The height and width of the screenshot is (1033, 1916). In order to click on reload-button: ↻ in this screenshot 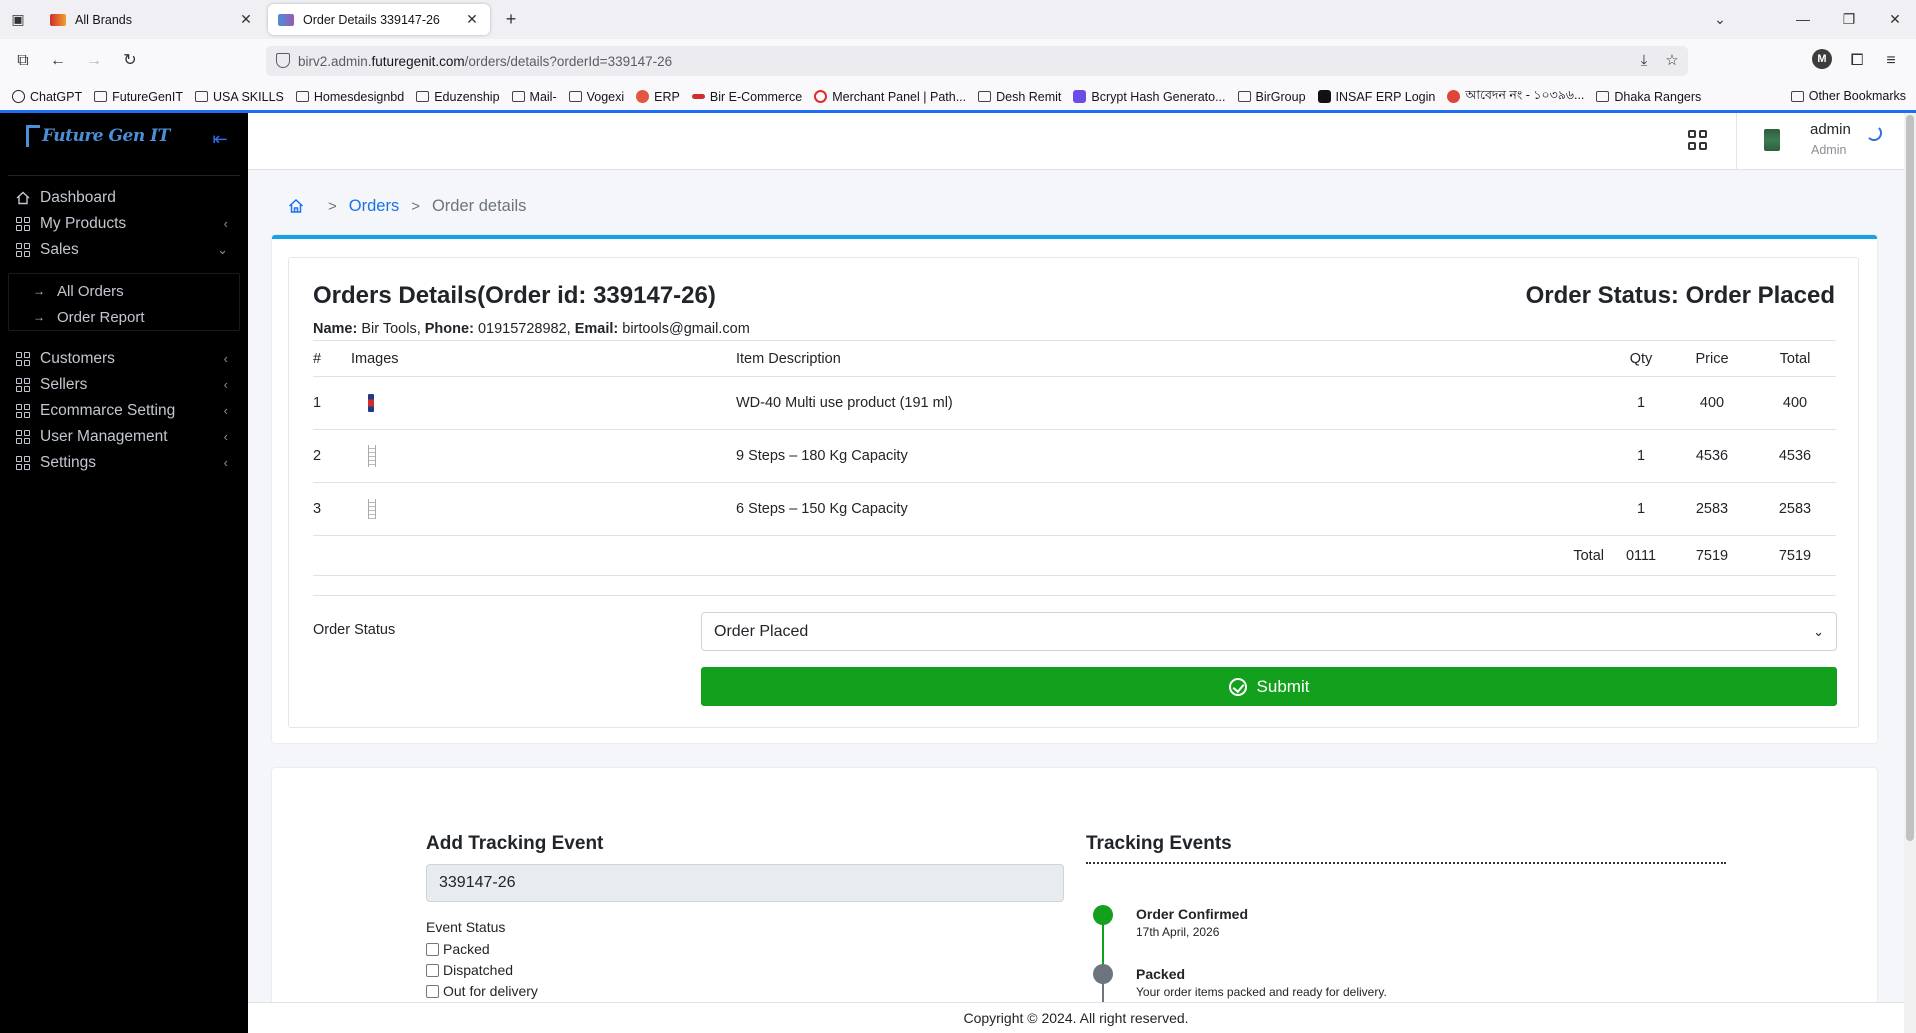, I will do `click(130, 61)`.